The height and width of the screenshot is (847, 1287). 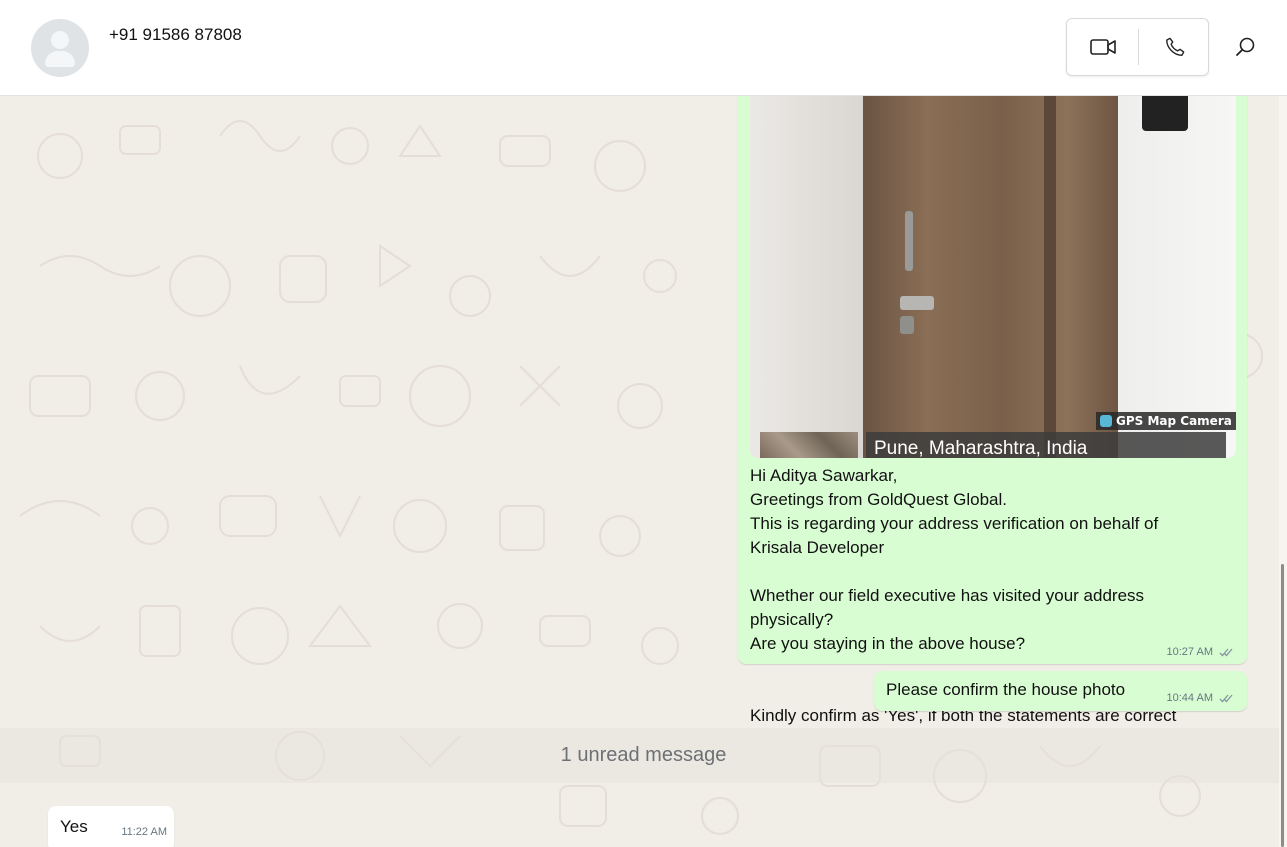 I want to click on message-bubble-outgoing: Please confirm the house photo 10:44 AM, so click(x=1060, y=691).